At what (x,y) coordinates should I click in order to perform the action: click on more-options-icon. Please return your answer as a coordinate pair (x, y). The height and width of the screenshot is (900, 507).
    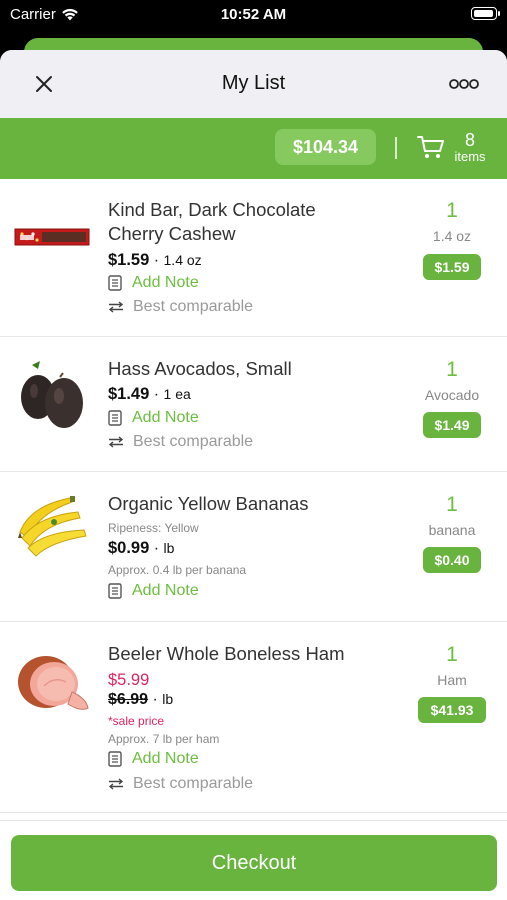
    Looking at the image, I should click on (464, 84).